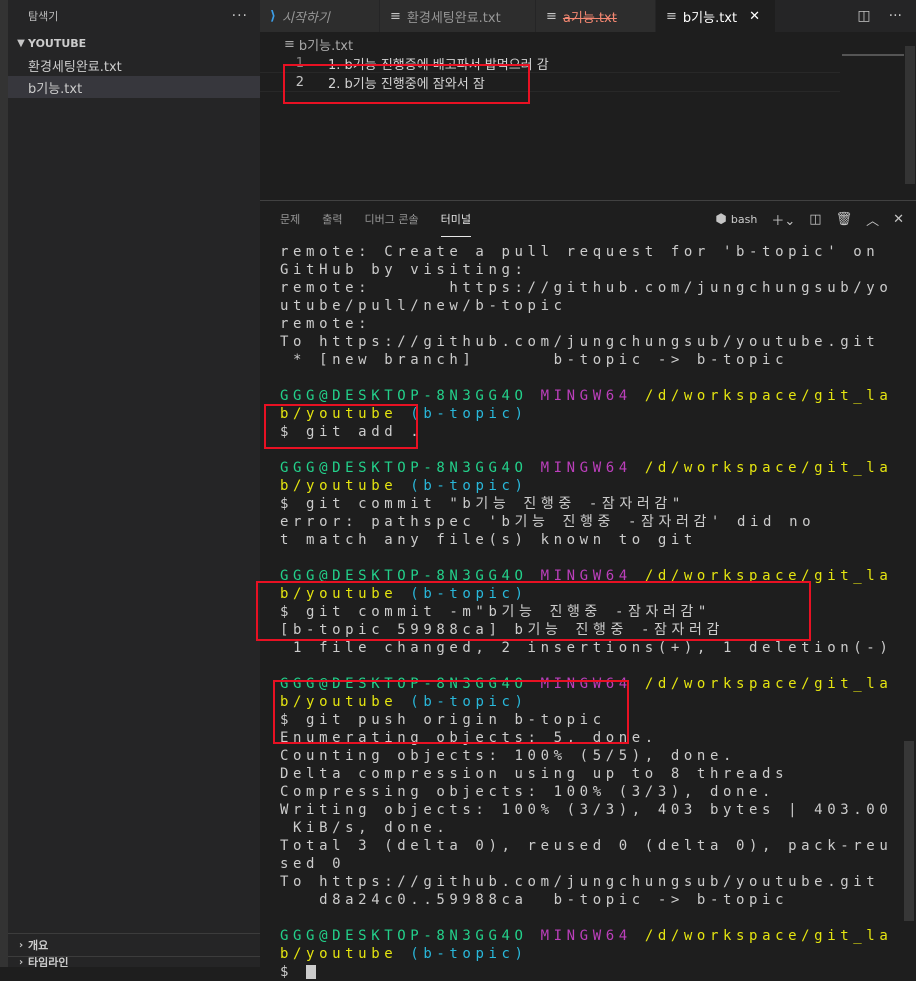  Describe the element at coordinates (43, 16) in the screenshot. I see `explorer-title: 탐색기` at that location.